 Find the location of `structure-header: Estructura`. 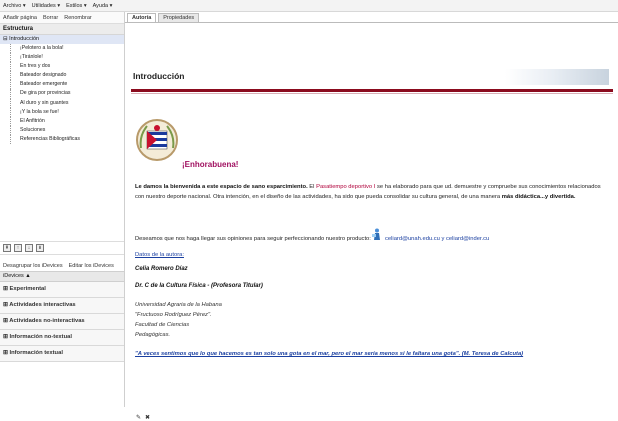

structure-header: Estructura is located at coordinates (62, 29).